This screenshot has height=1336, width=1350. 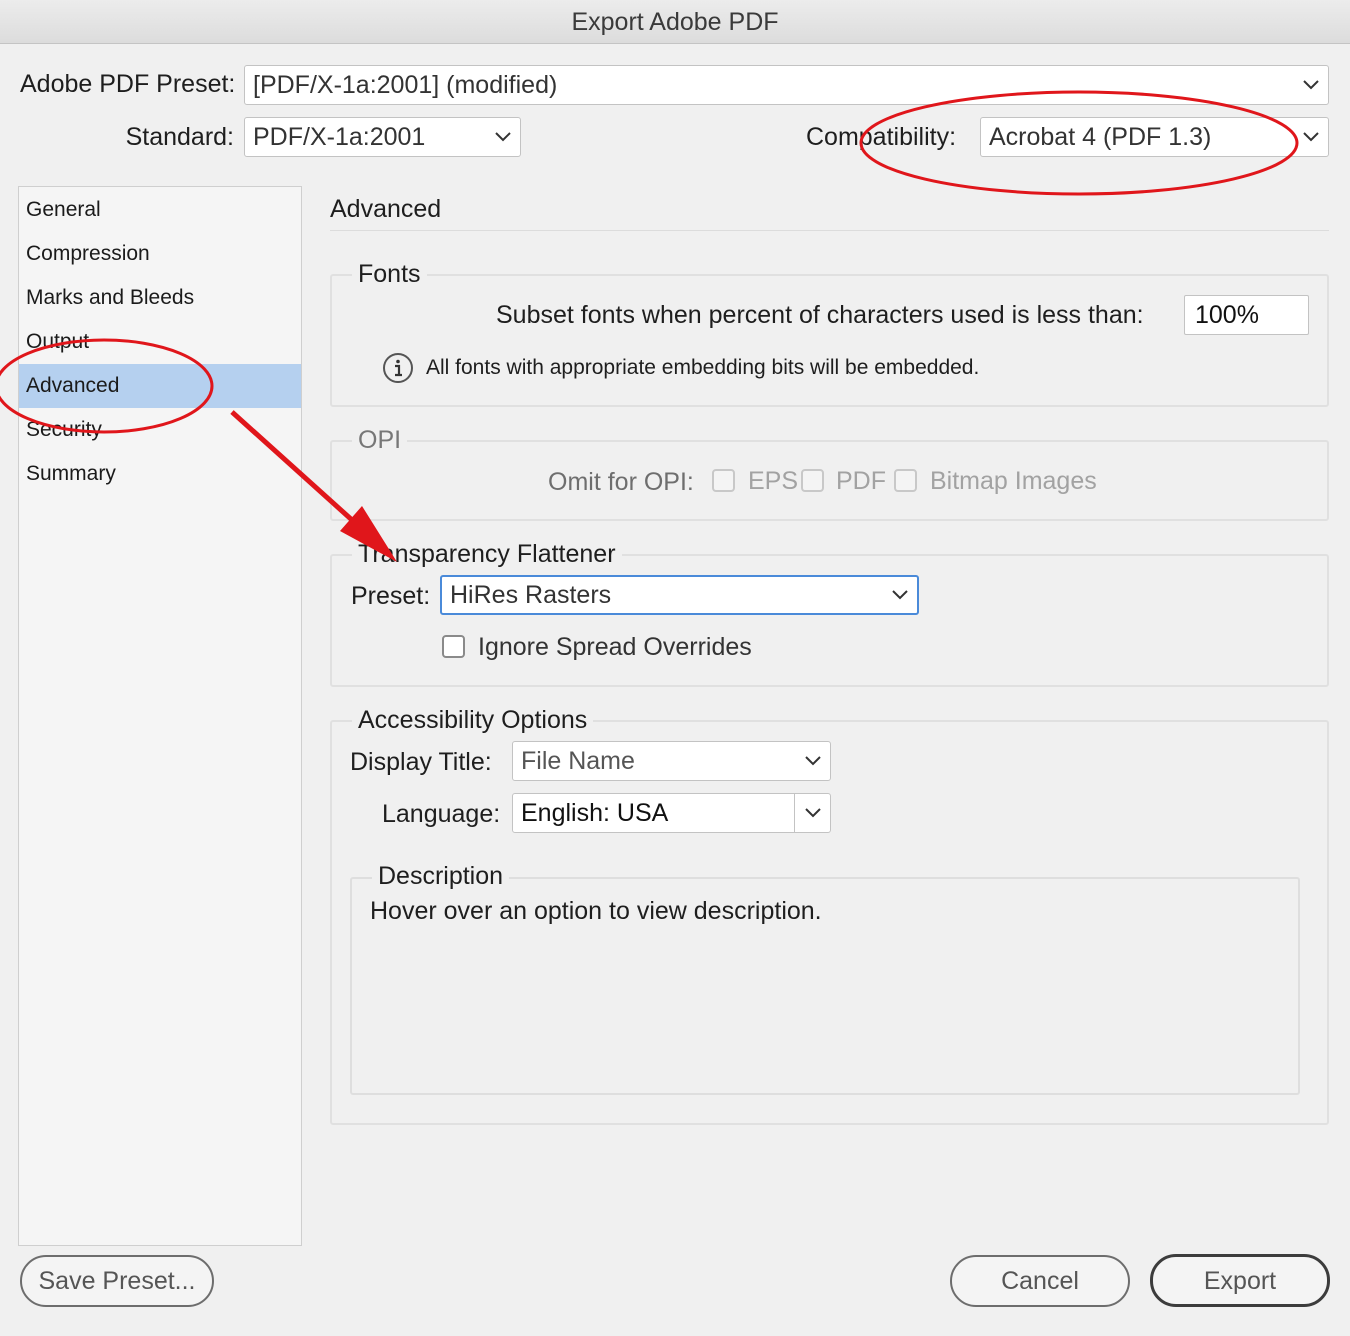 What do you see at coordinates (160, 254) in the screenshot?
I see `sidebar-item-compression: Compression` at bounding box center [160, 254].